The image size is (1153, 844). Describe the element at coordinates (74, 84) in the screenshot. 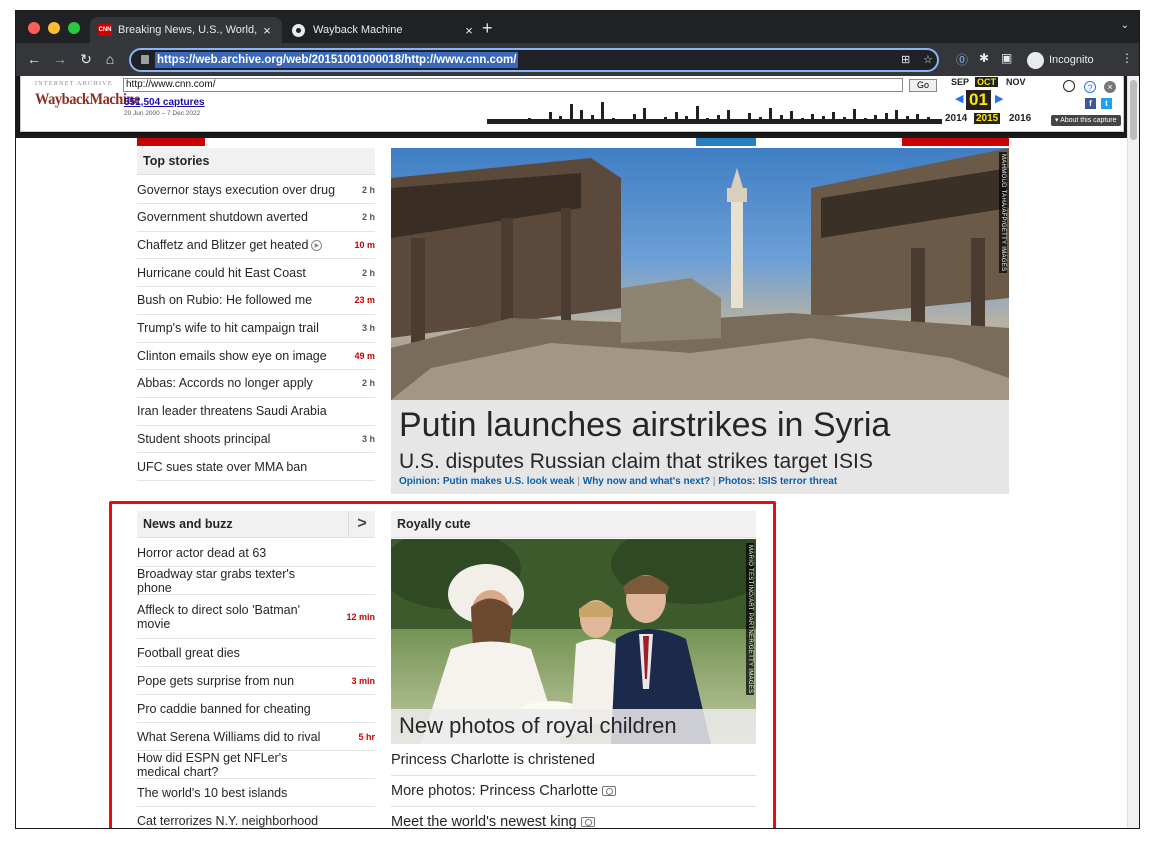

I see `internet-archive-label: INTERNET ARCHIVE` at that location.